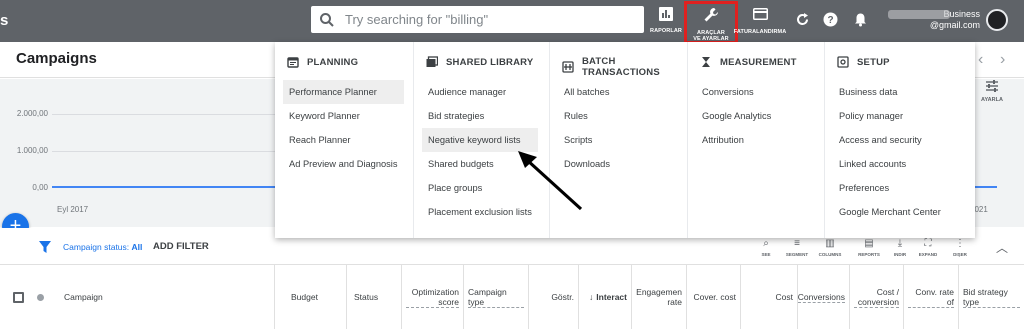 Image resolution: width=1024 pixels, height=329 pixels. Describe the element at coordinates (164, 187) in the screenshot. I see `series-line` at that location.